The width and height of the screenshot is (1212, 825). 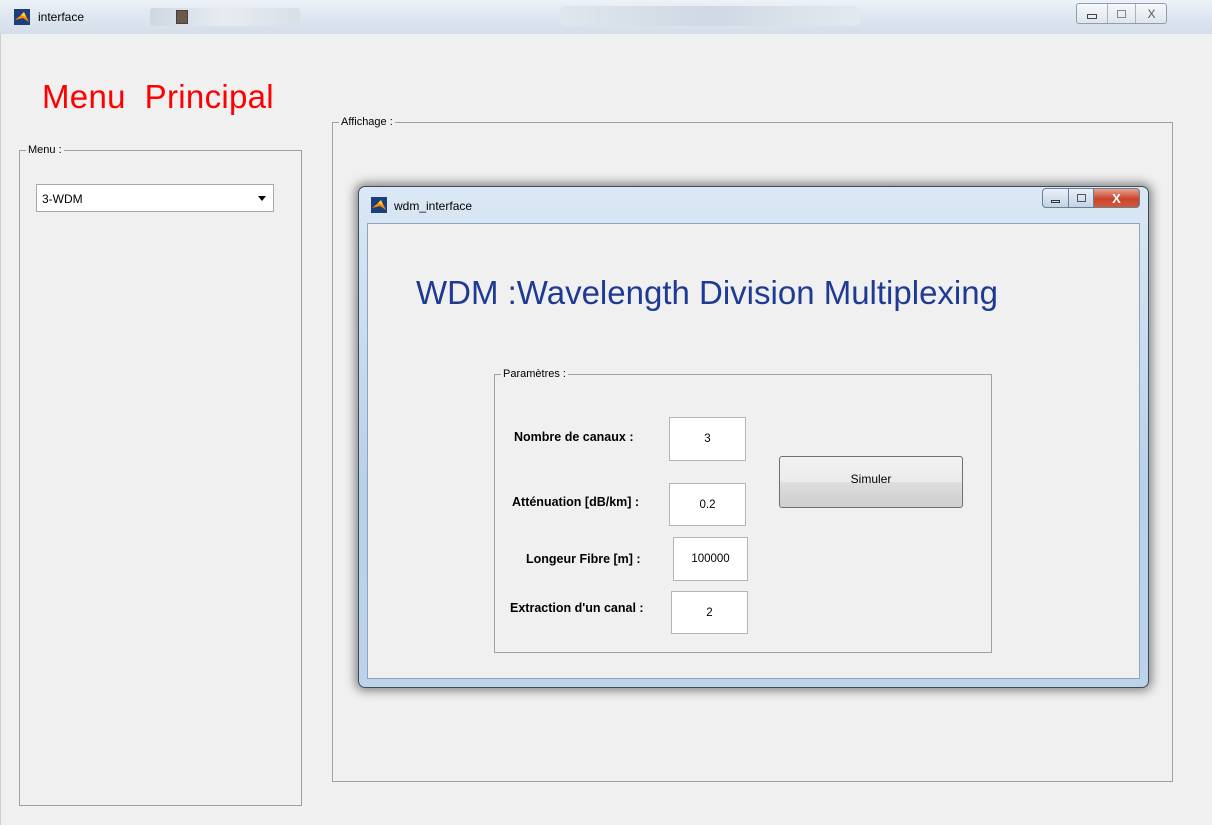 What do you see at coordinates (262, 198) in the screenshot?
I see `dropdown-arrow-icon` at bounding box center [262, 198].